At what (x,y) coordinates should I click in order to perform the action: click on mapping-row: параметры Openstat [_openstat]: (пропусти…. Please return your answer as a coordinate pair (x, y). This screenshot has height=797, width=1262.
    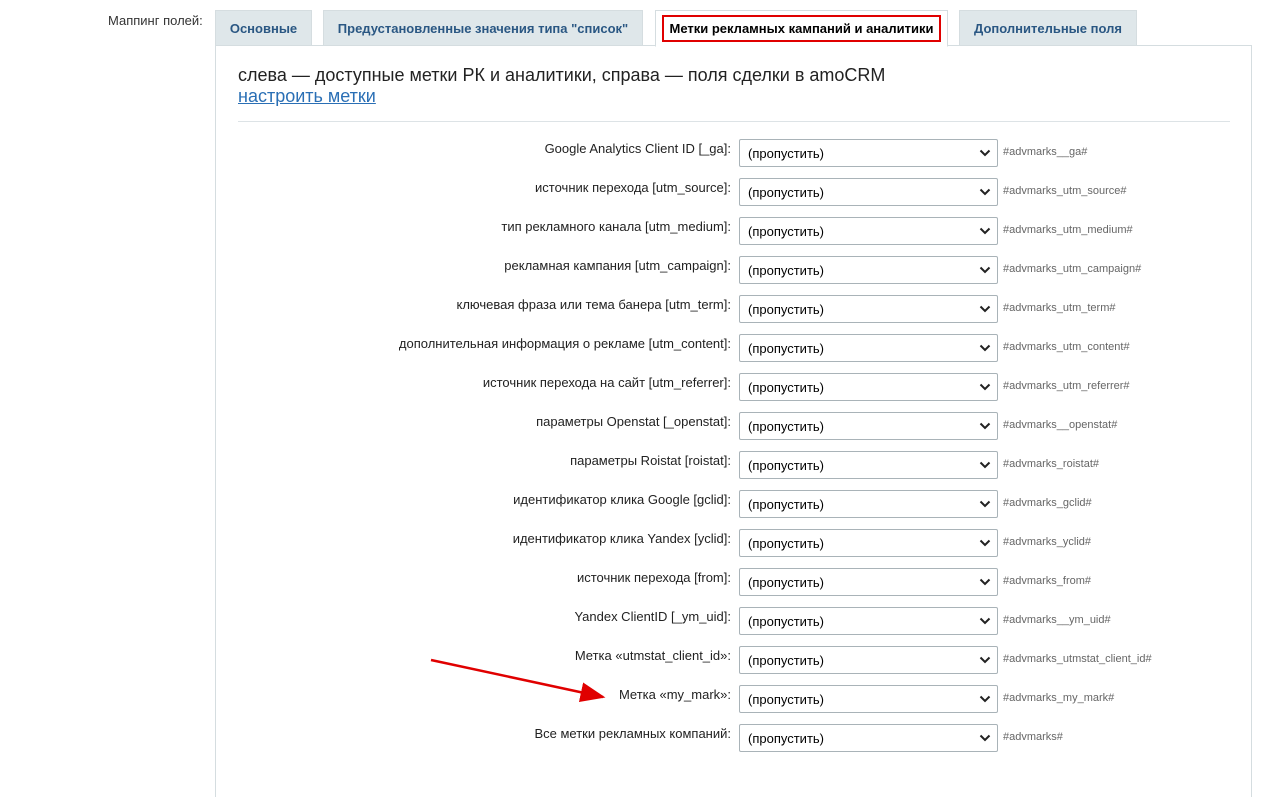
    Looking at the image, I should click on (734, 427).